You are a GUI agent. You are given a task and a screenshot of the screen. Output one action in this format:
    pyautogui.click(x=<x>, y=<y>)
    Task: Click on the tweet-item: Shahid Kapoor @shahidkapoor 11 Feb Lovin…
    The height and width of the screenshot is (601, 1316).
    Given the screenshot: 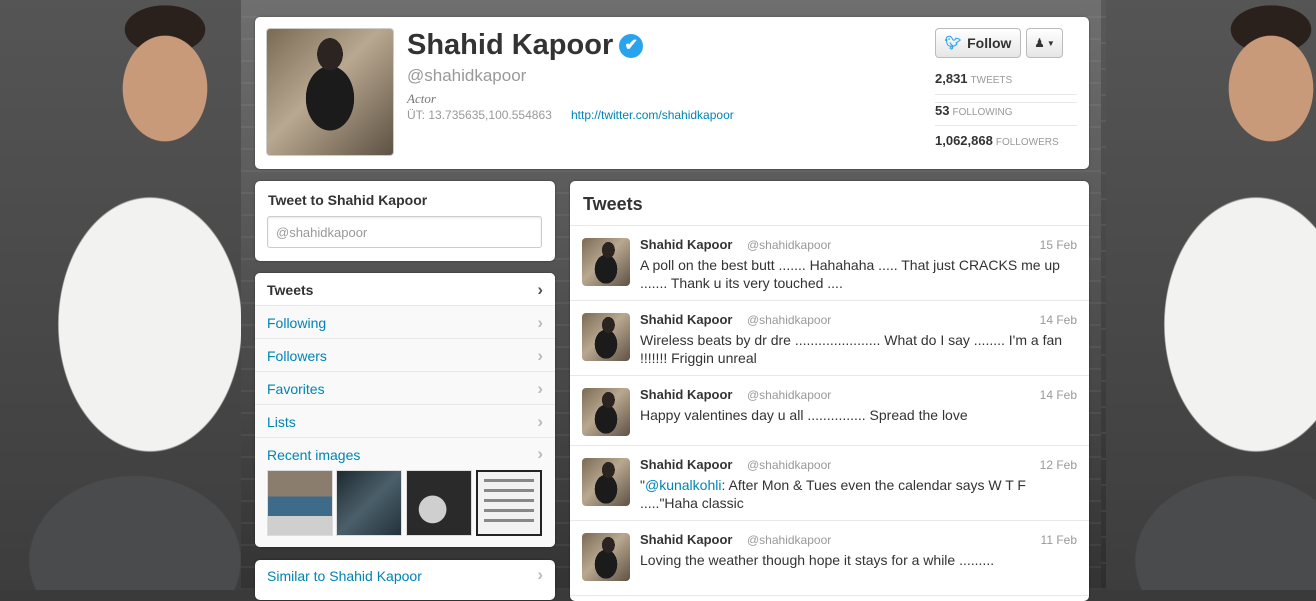 What is the action you would take?
    pyautogui.click(x=829, y=558)
    